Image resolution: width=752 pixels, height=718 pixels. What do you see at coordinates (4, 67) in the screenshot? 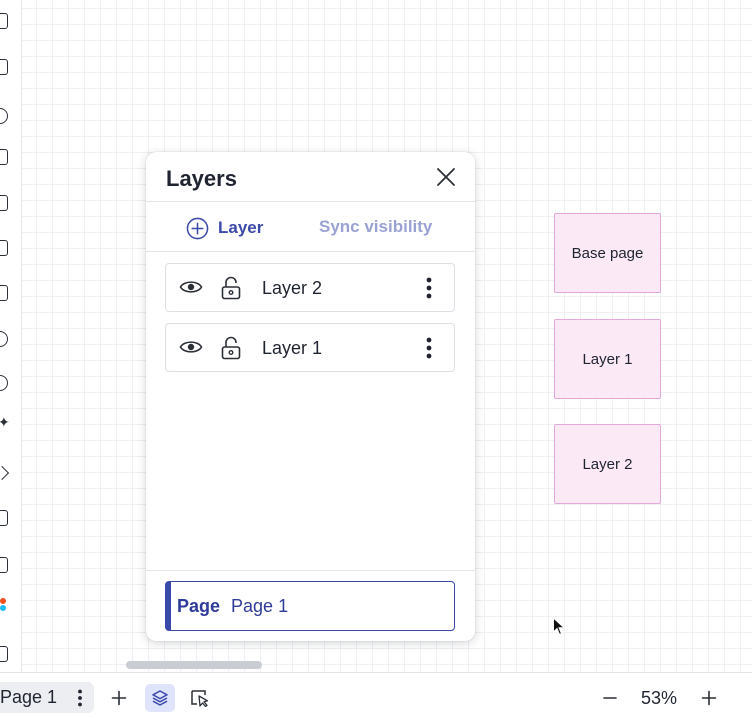
I see `shape-icon` at bounding box center [4, 67].